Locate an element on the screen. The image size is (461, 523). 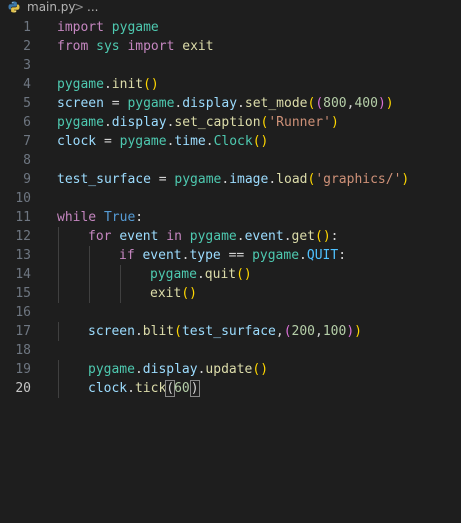
breadcrumb-file: main.py is located at coordinates (51, 7).